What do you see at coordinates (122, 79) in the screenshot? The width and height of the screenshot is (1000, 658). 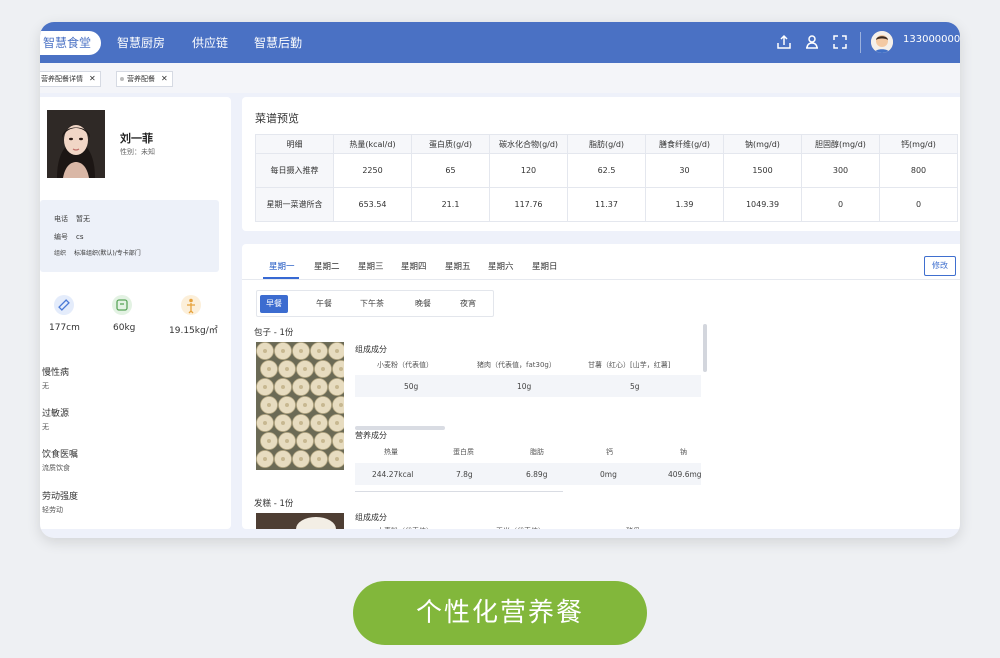 I see `dot-icon` at bounding box center [122, 79].